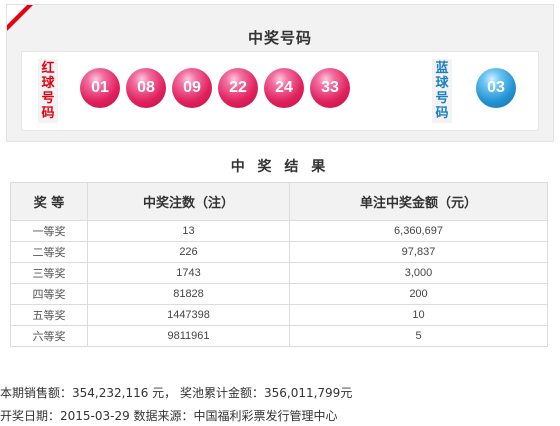 The width and height of the screenshot is (560, 426). Describe the element at coordinates (418, 252) in the screenshot. I see `prize-amount: 97,837` at that location.